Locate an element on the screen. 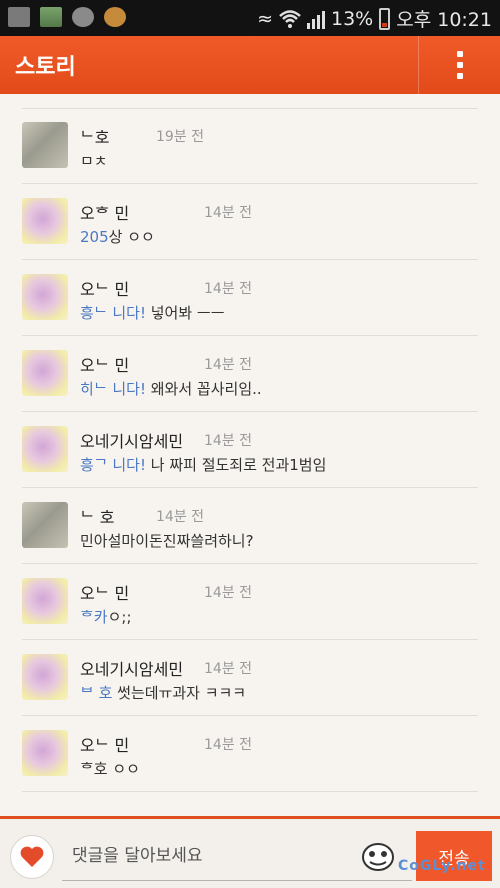 This screenshot has height=888, width=500. comment-text: 흥ᄀ 니다! 나 짜피 절도죄로 전과1범임 is located at coordinates (203, 464).